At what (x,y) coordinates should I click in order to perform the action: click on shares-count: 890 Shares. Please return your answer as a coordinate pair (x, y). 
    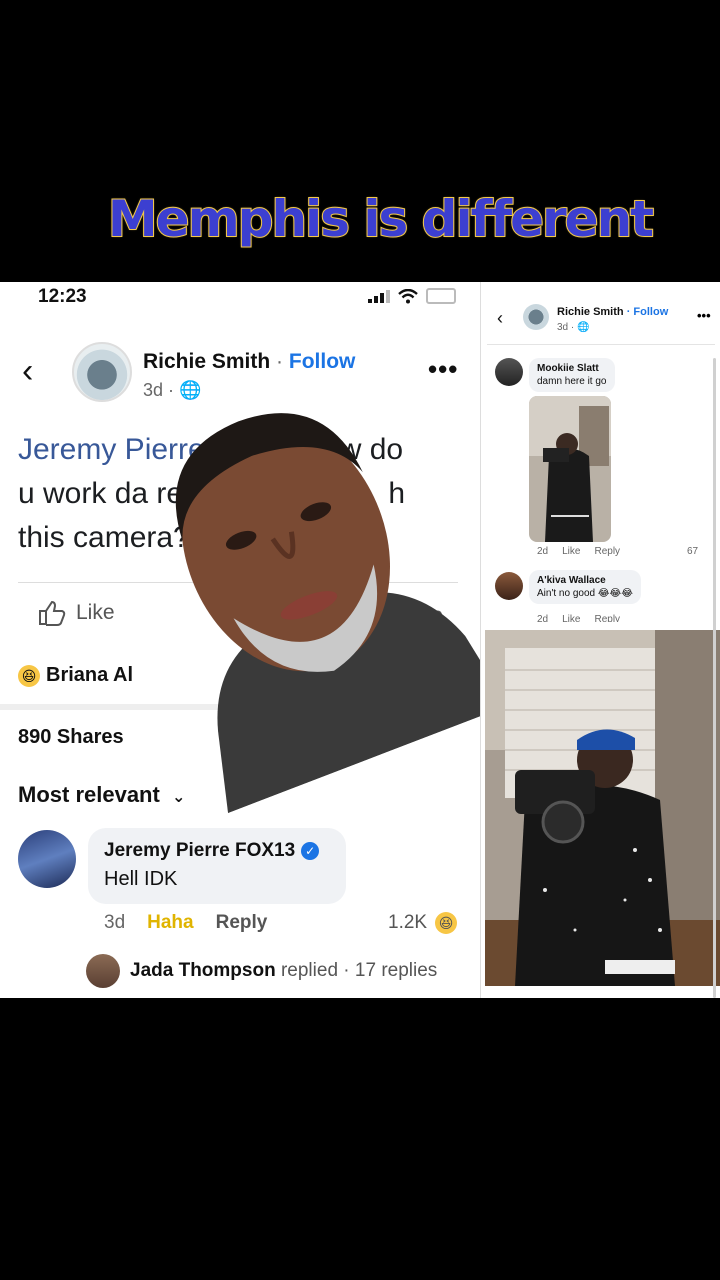
    Looking at the image, I should click on (71, 737).